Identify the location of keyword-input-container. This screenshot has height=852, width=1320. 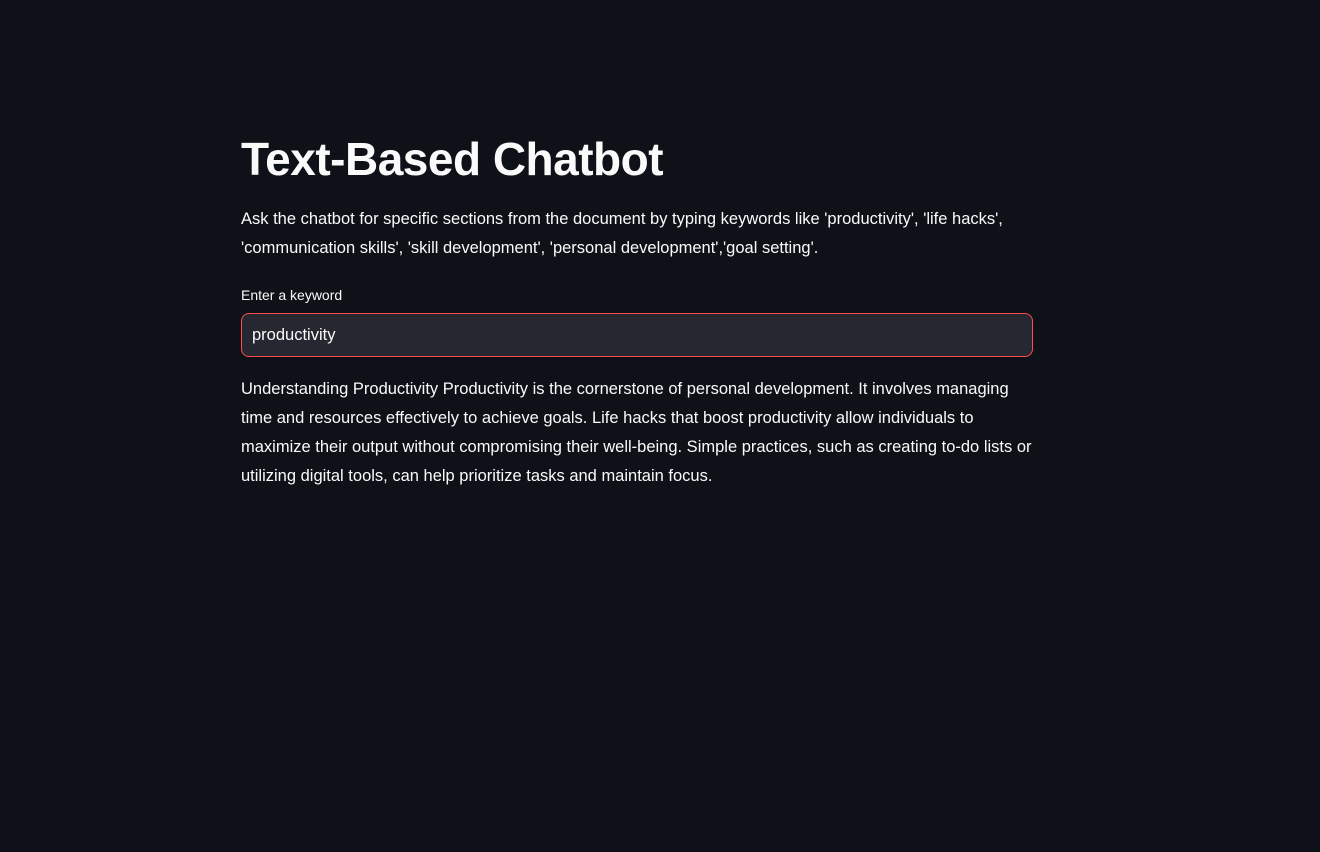
(637, 335).